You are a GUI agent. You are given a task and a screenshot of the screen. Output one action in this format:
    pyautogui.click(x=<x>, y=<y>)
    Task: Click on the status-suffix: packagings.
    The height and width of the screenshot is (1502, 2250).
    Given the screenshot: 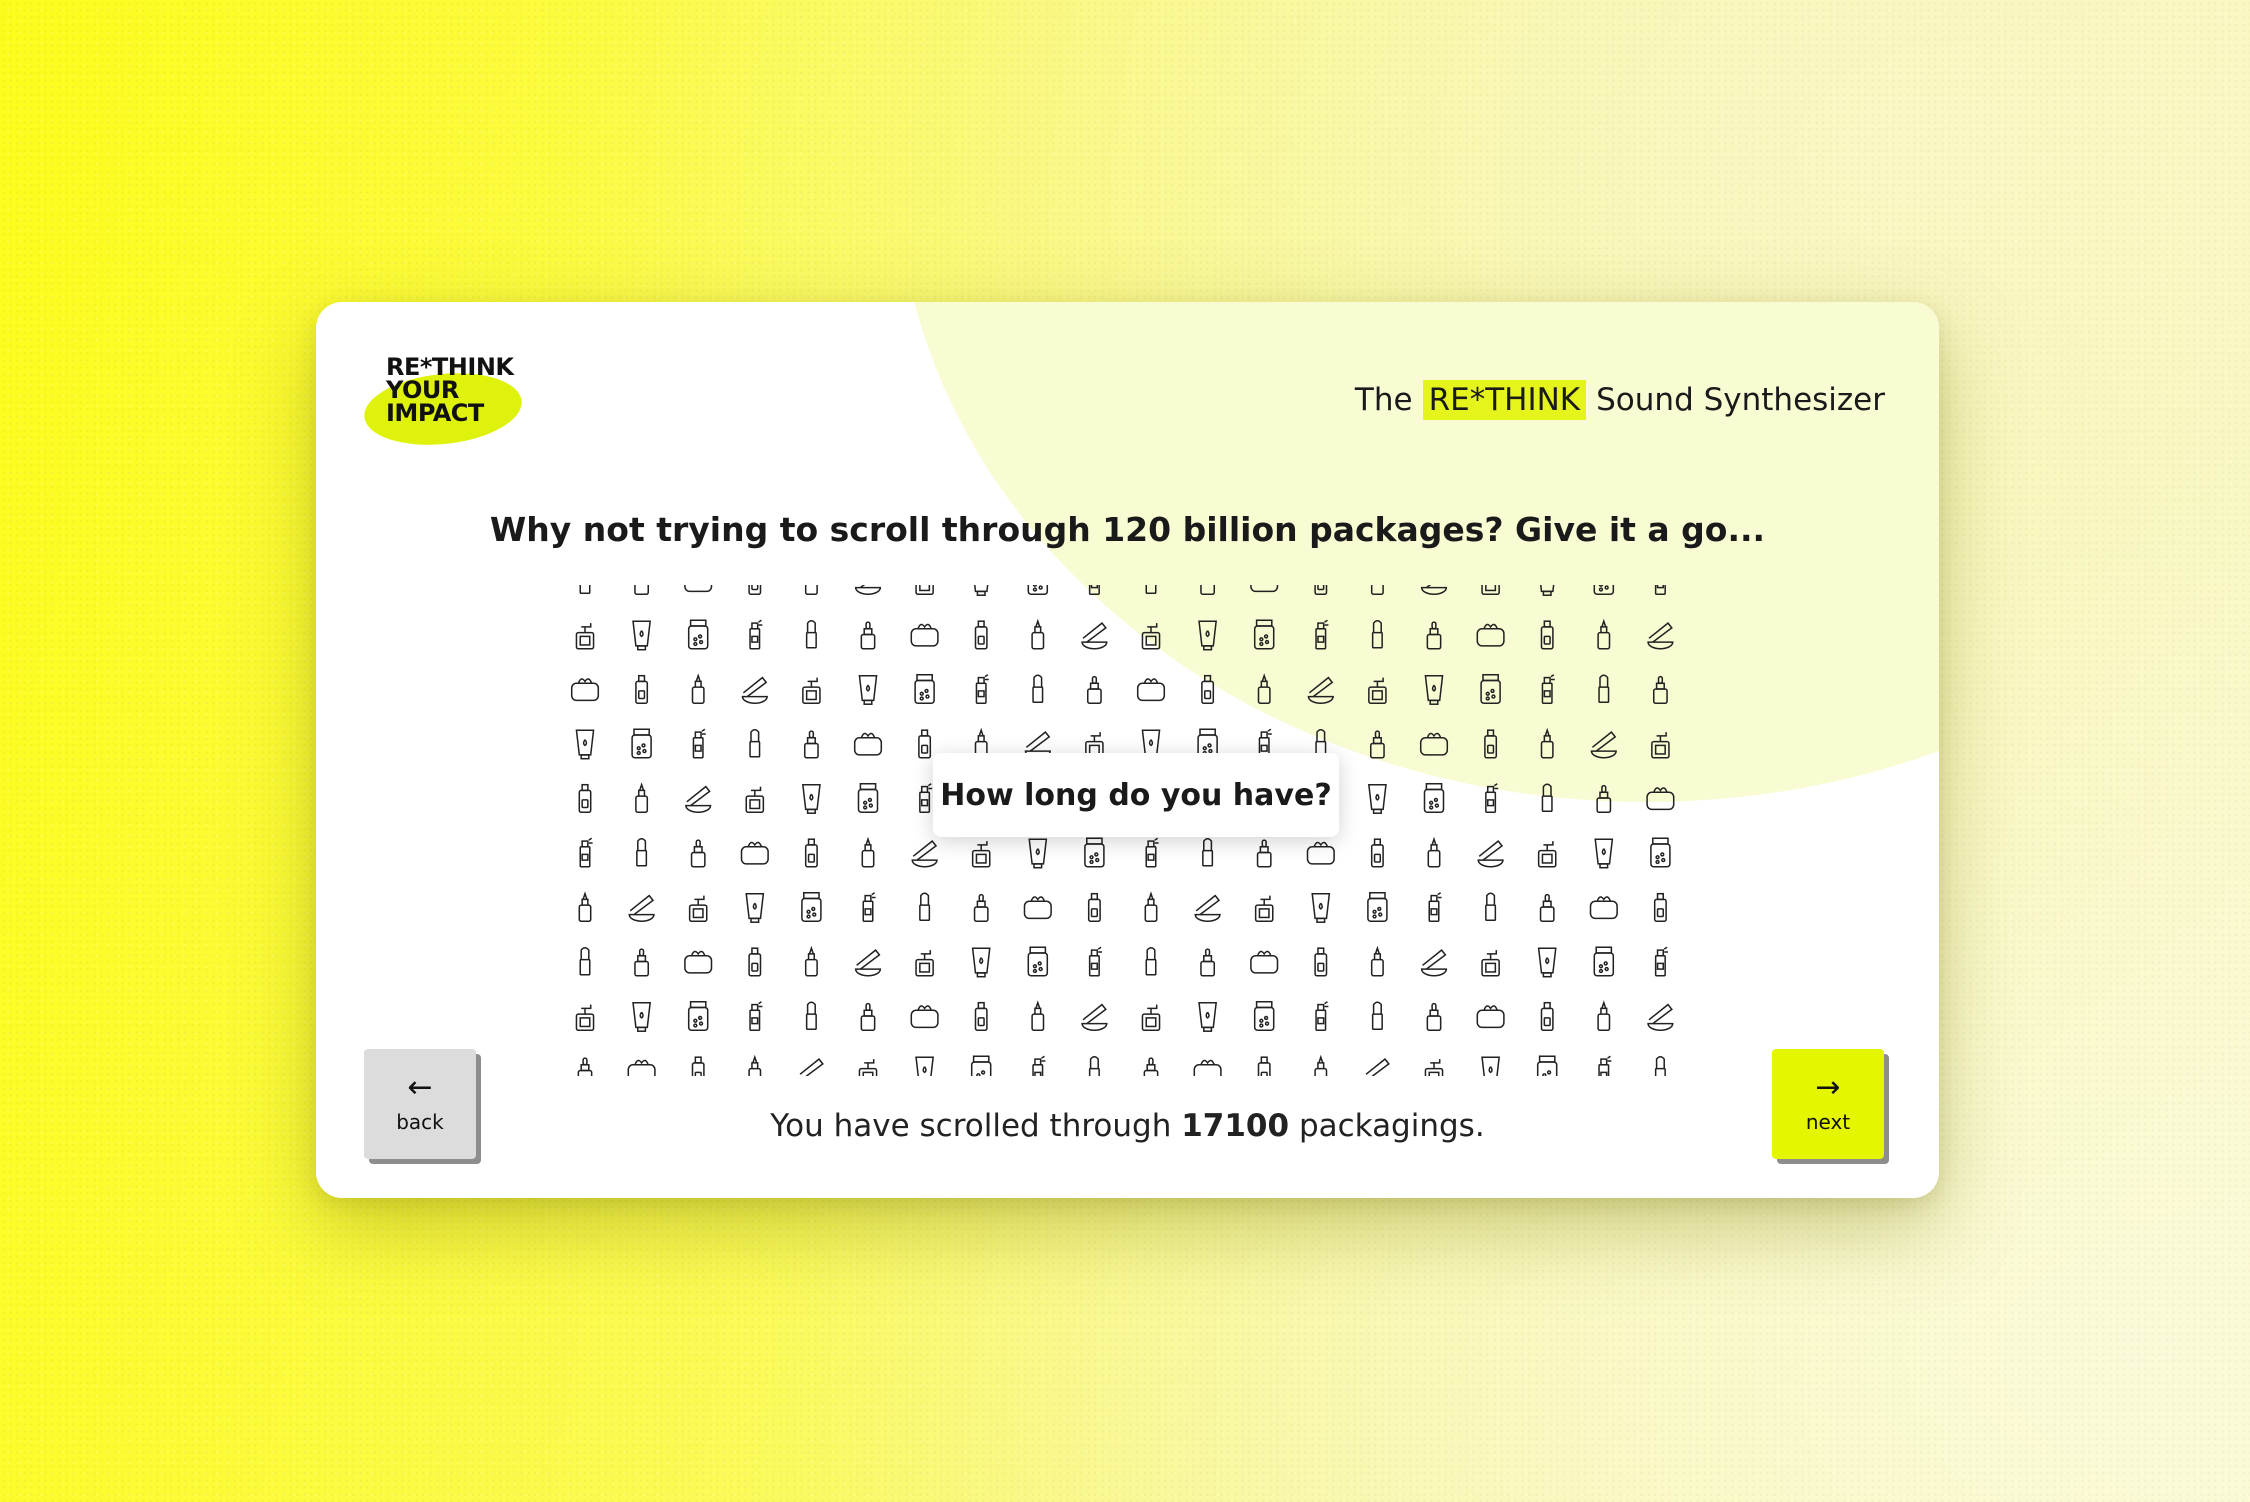 What is the action you would take?
    pyautogui.click(x=1391, y=1126)
    